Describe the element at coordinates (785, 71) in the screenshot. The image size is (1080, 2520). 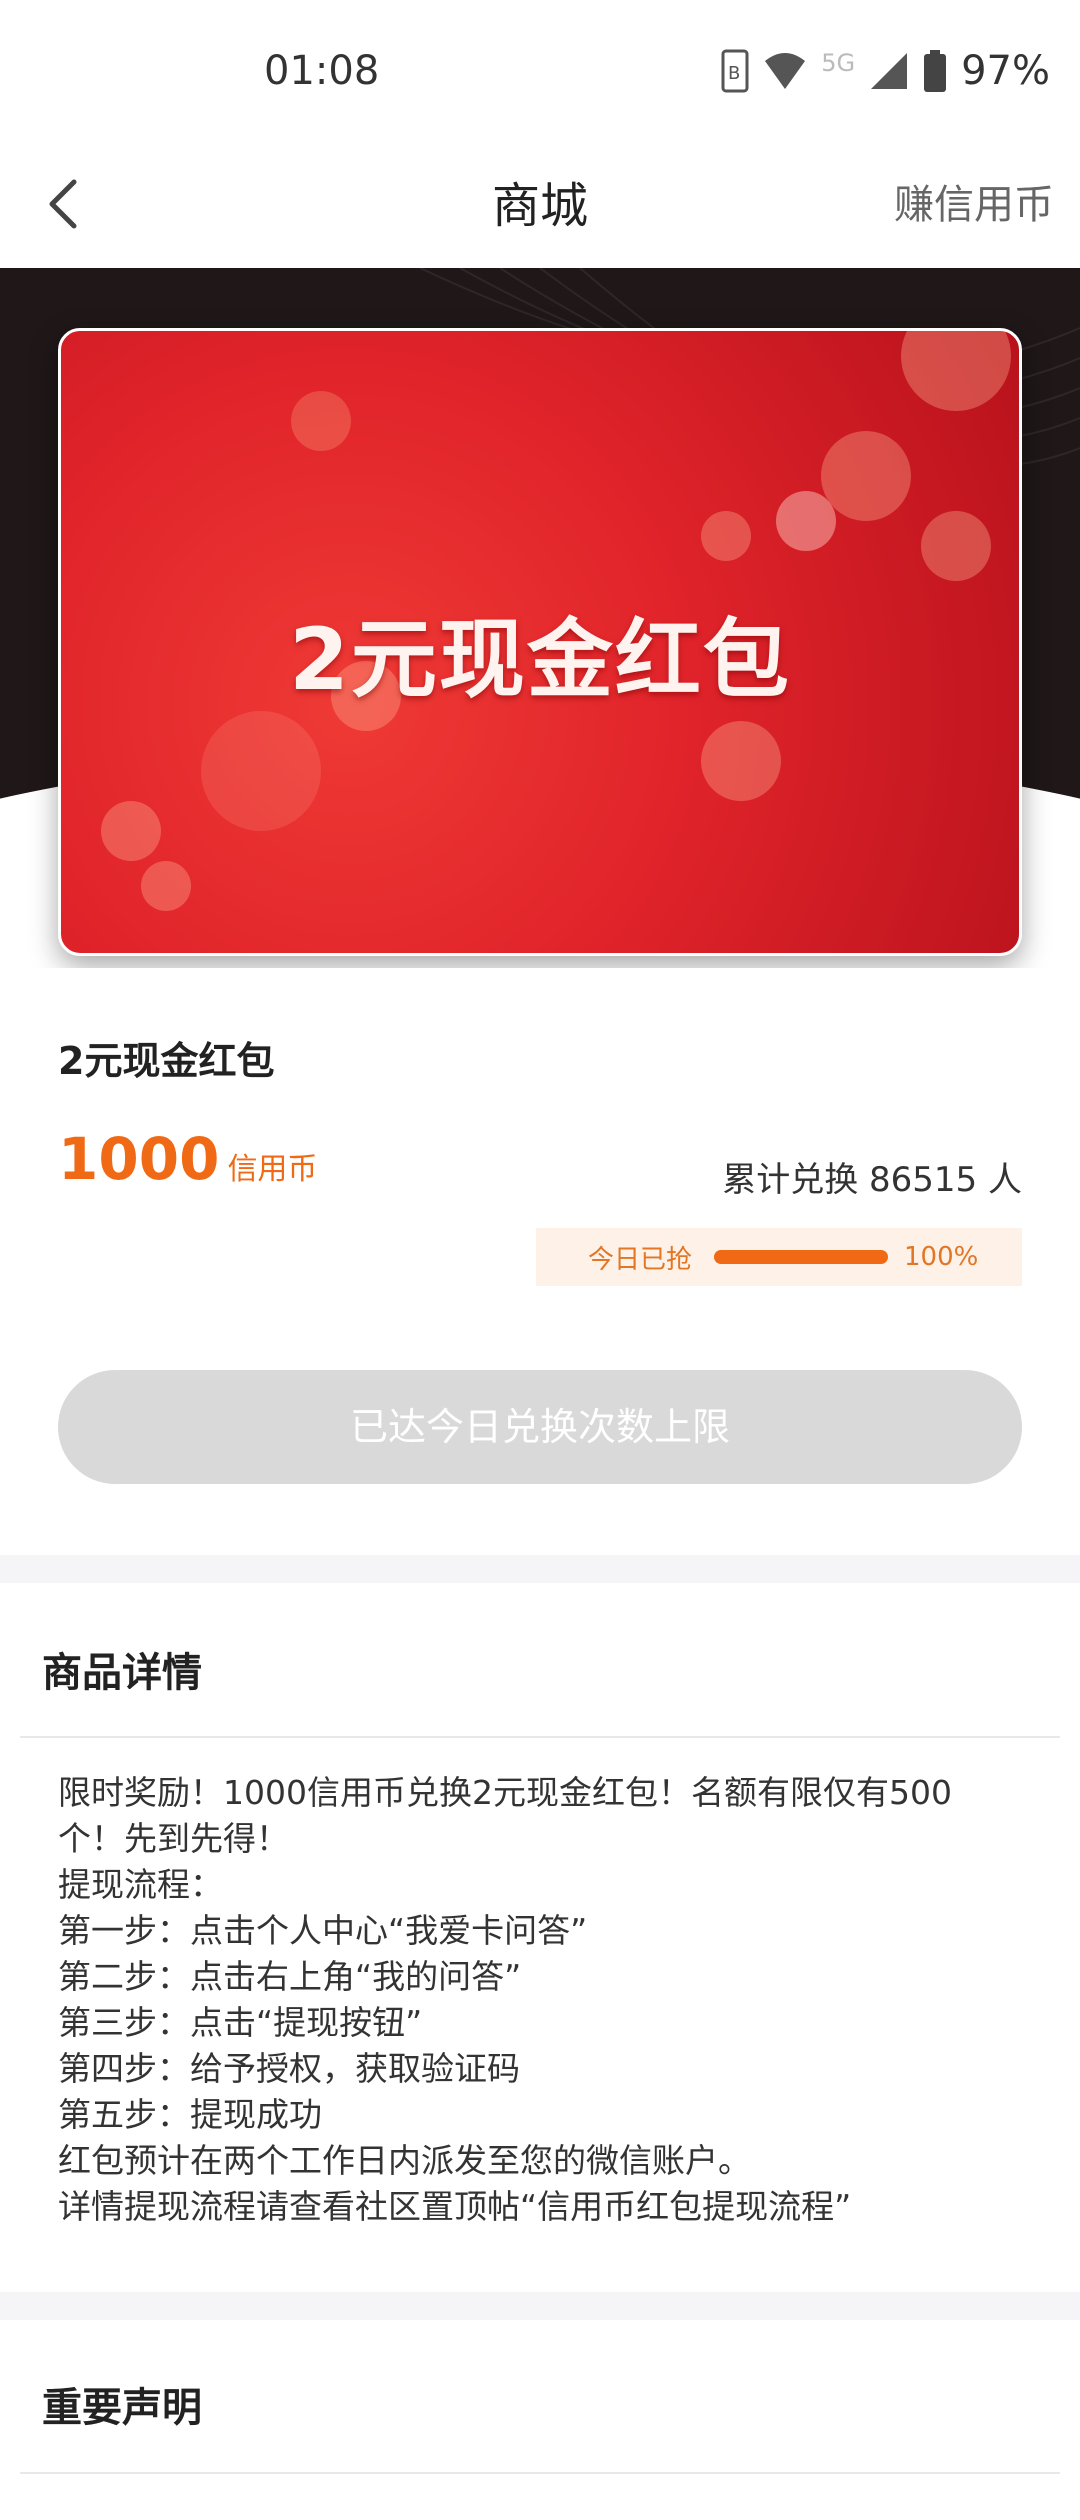
I see `wifi-icon` at that location.